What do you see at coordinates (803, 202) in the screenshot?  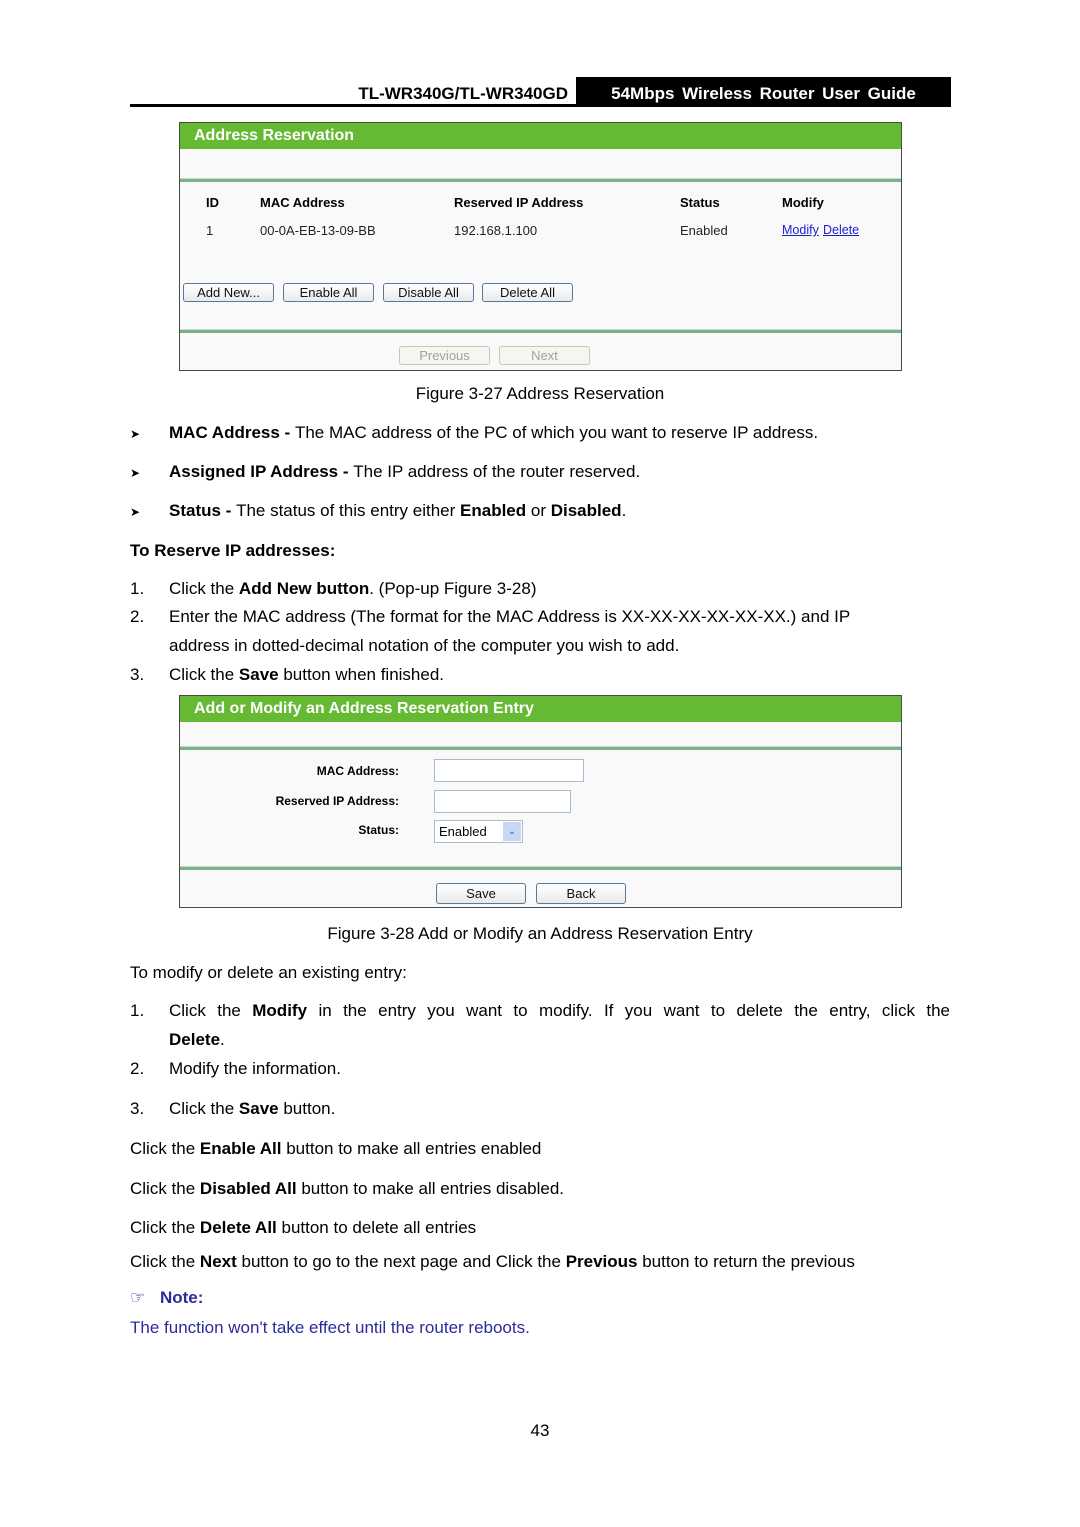 I see `col-header-modify: Modify` at bounding box center [803, 202].